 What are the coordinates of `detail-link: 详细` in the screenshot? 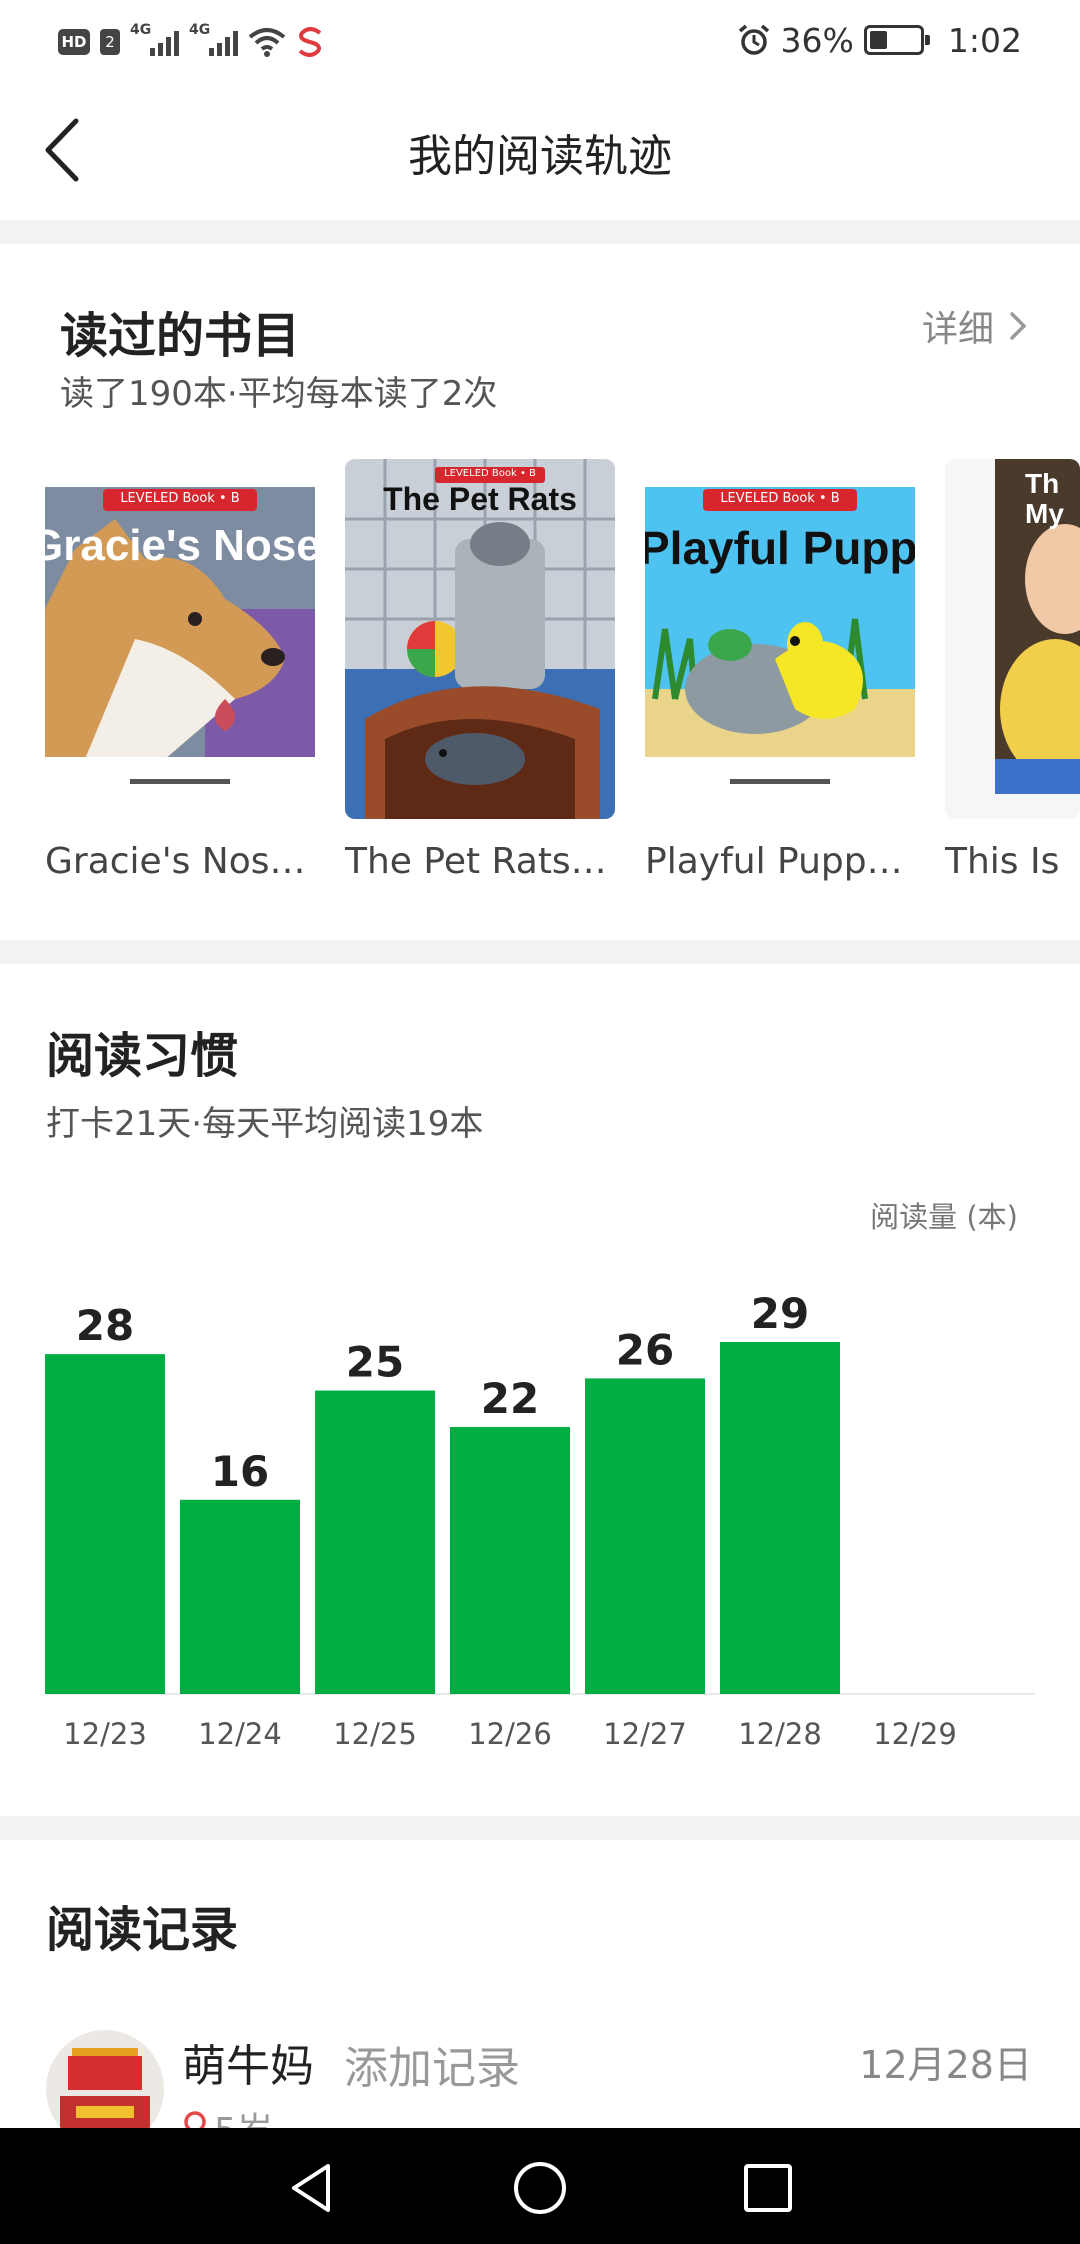 It's located at (975, 326).